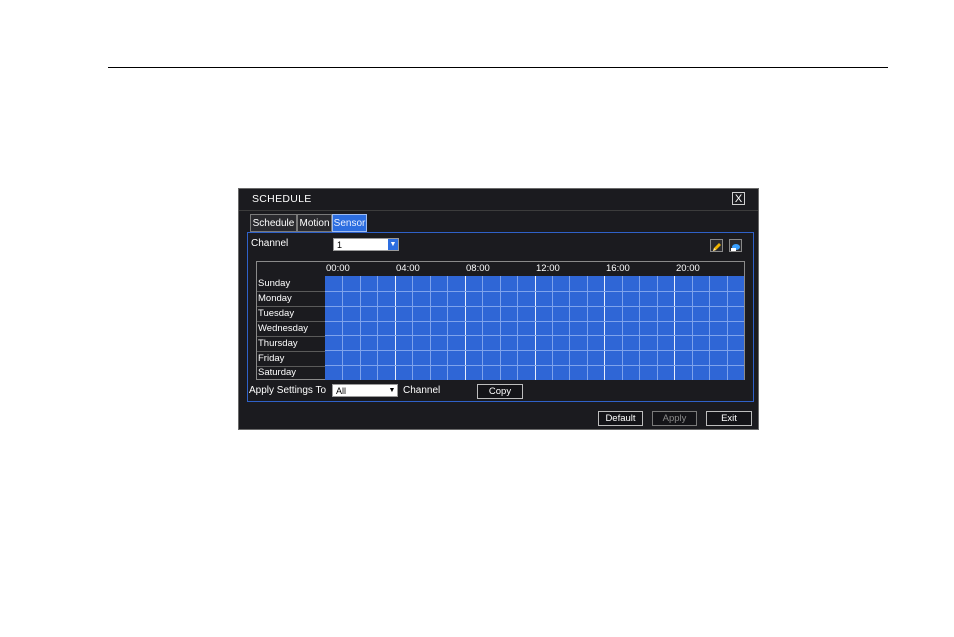  Describe the element at coordinates (688, 268) in the screenshot. I see `time-label: 20:00` at that location.